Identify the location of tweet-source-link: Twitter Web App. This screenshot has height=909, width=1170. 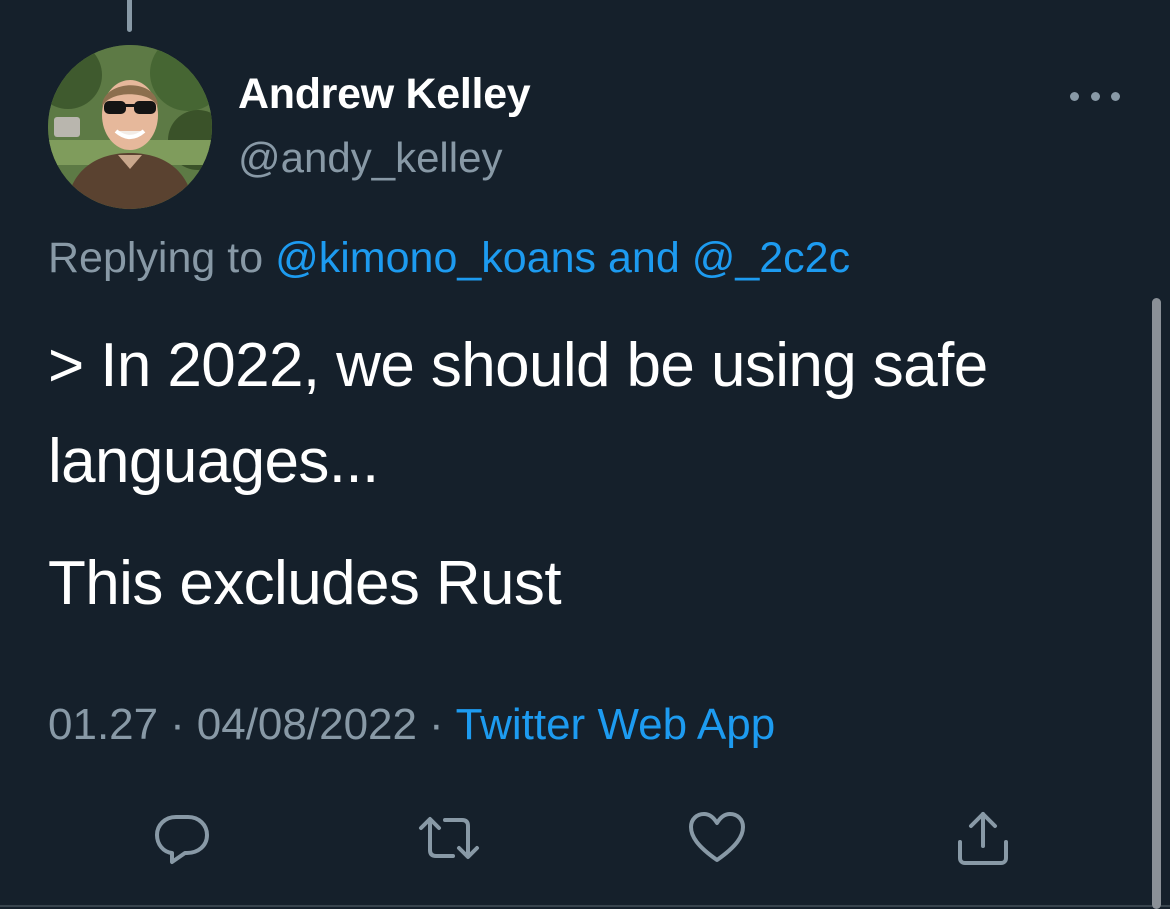
(616, 724).